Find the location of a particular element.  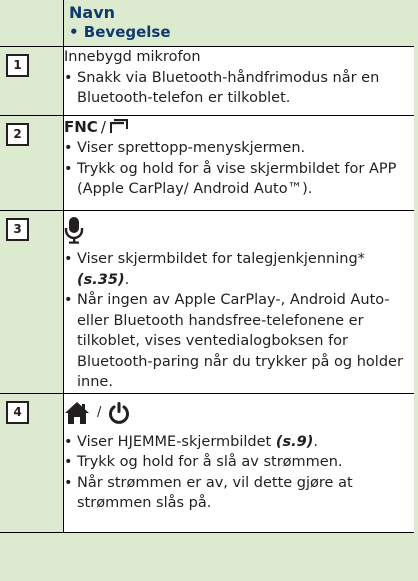

row-number-badge: 2 is located at coordinates (17, 134).